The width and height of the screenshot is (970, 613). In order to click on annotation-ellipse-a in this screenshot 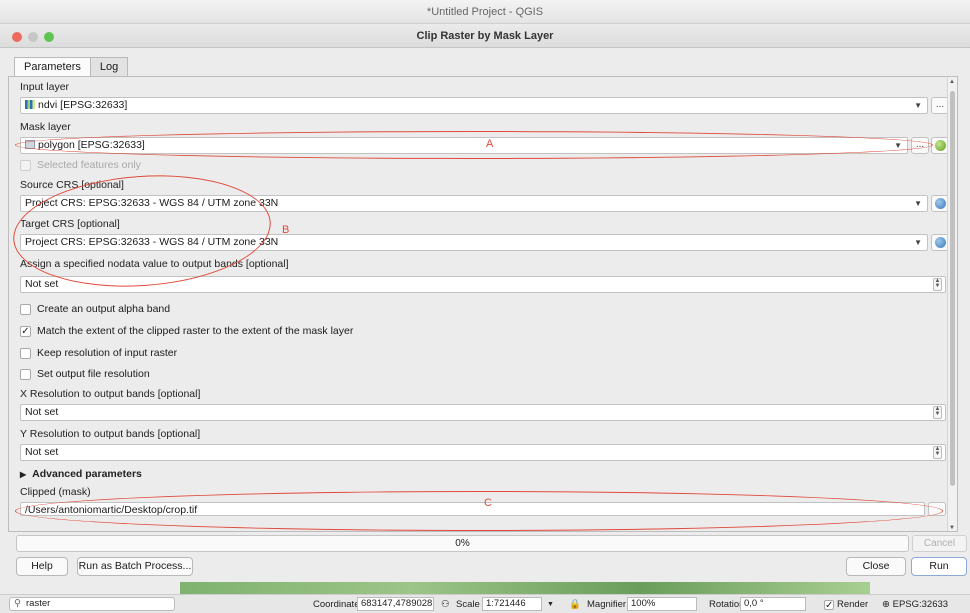, I will do `click(474, 145)`.